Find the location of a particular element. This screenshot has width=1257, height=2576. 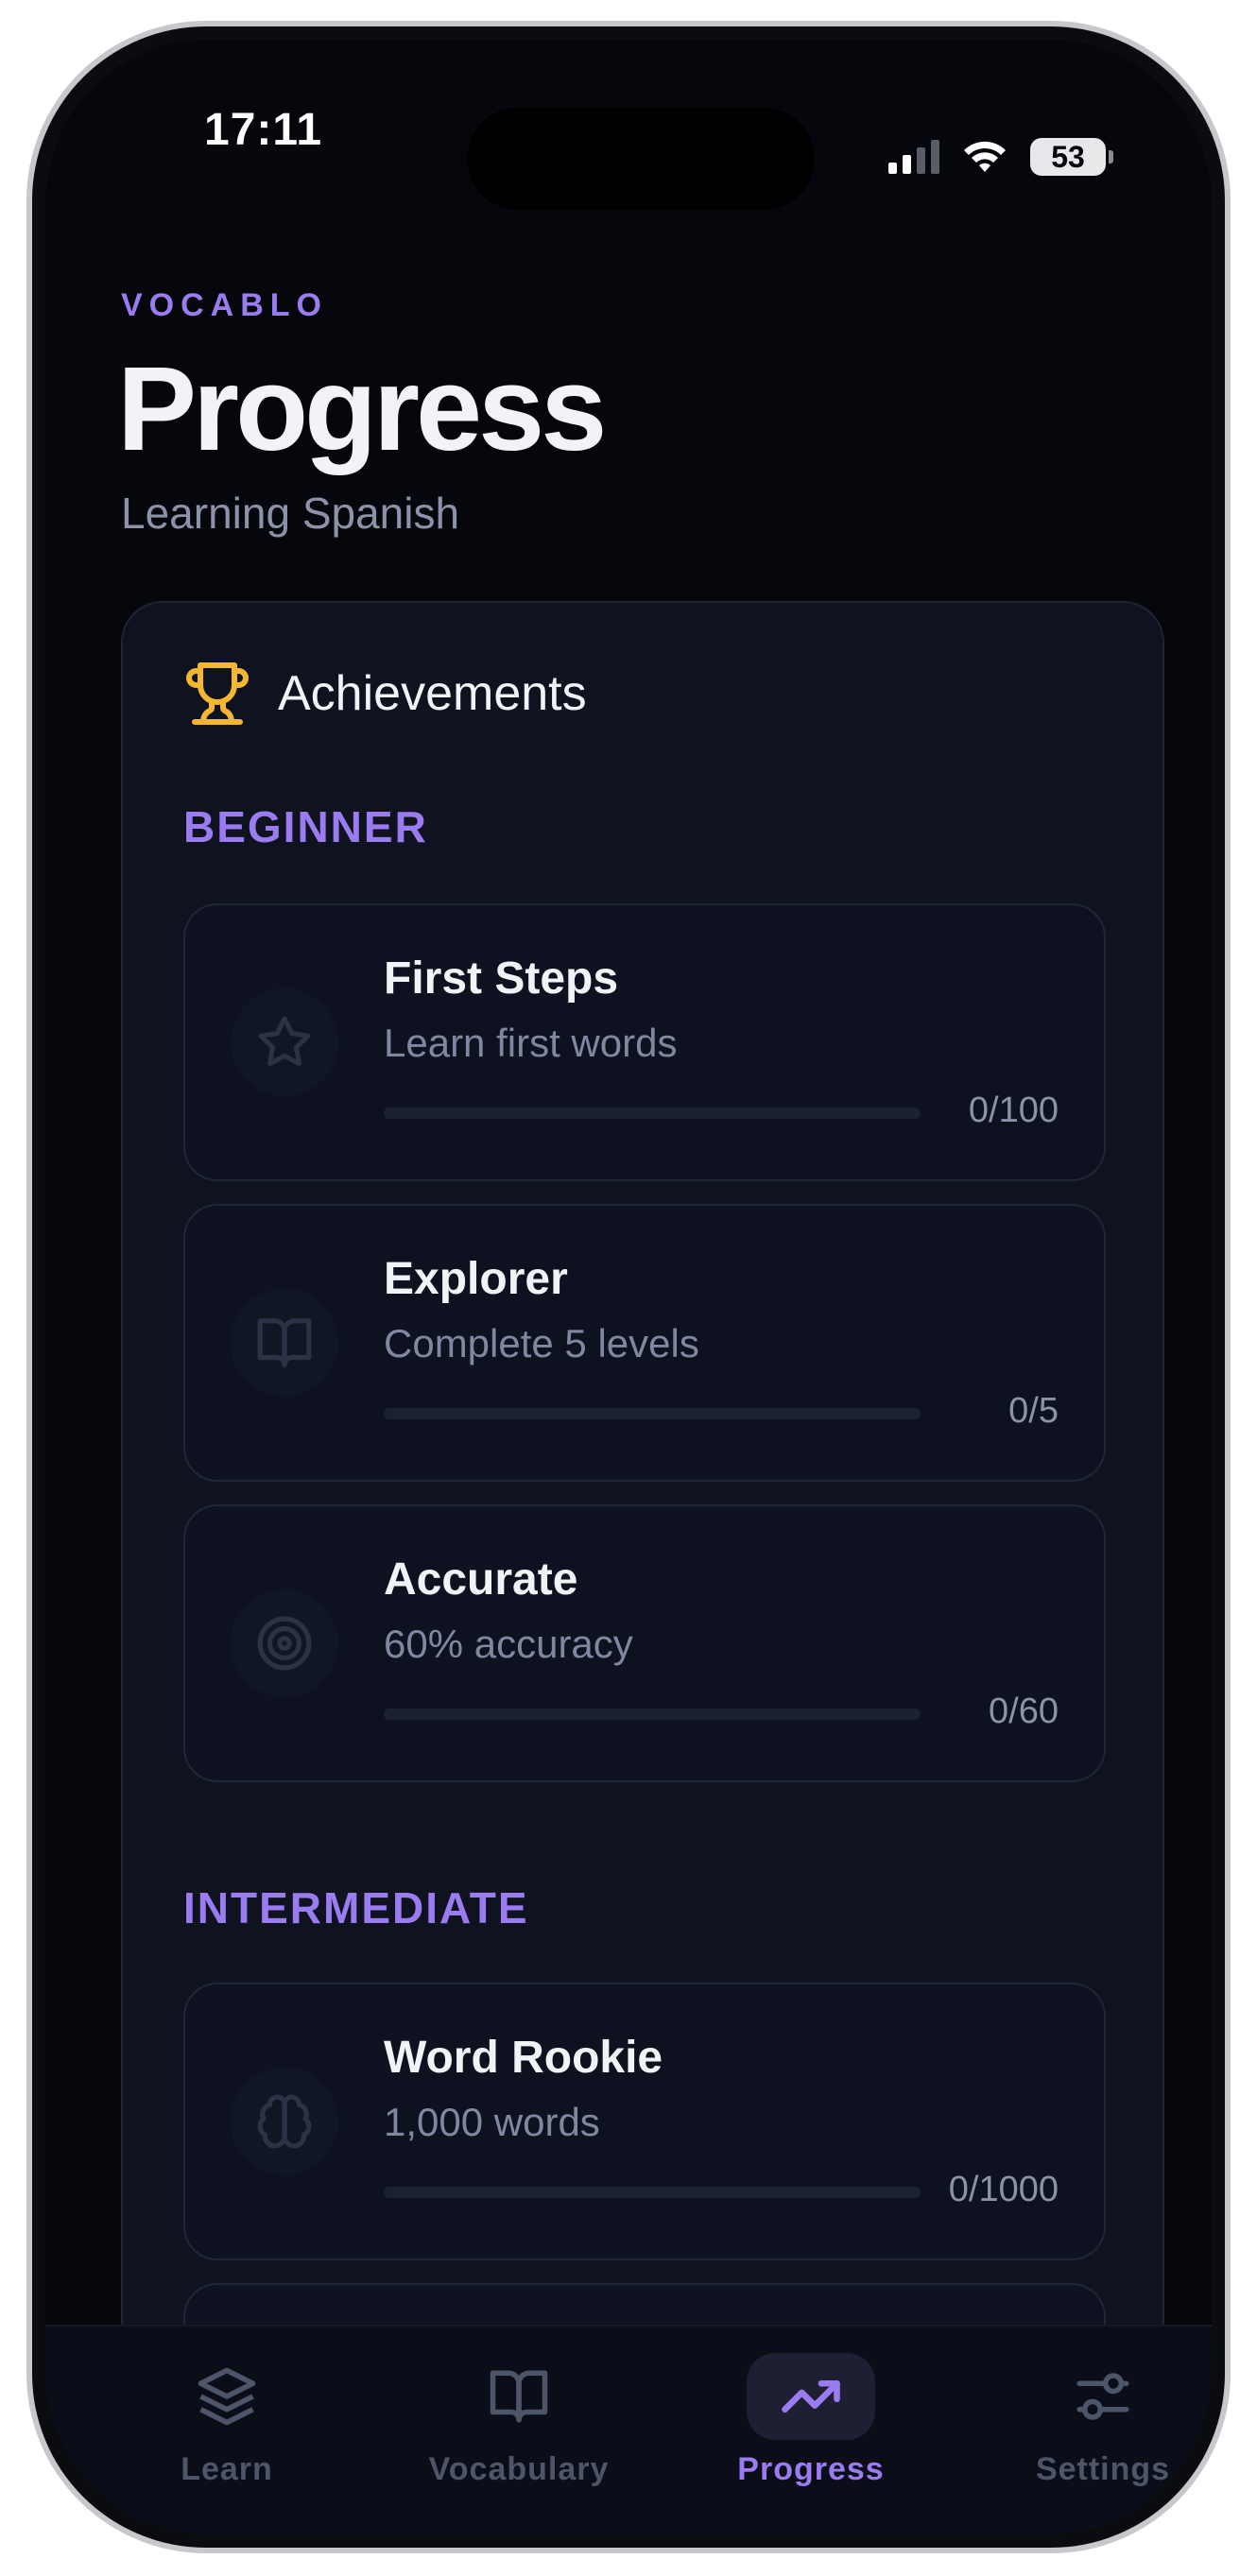

section-label-beginner: BEGINNER is located at coordinates (305, 826).